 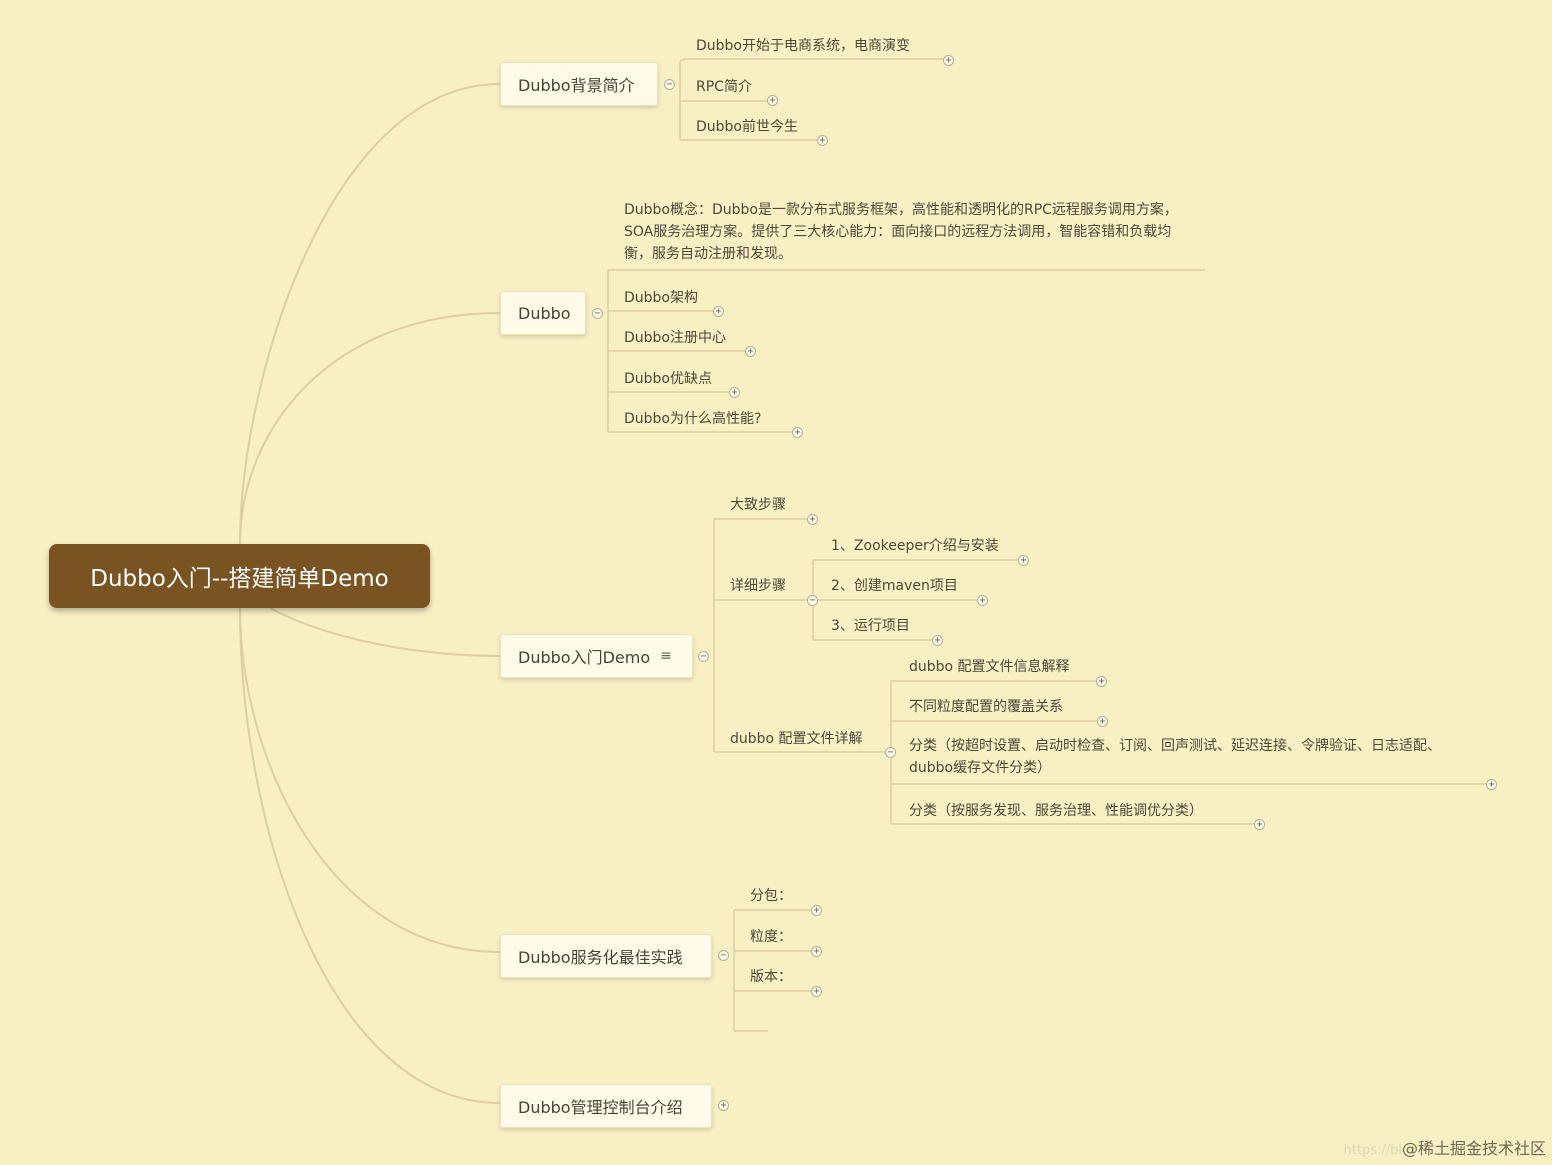 I want to click on subtopic-dubbo-performance: Dubbo为什么高性能?, so click(x=692, y=418).